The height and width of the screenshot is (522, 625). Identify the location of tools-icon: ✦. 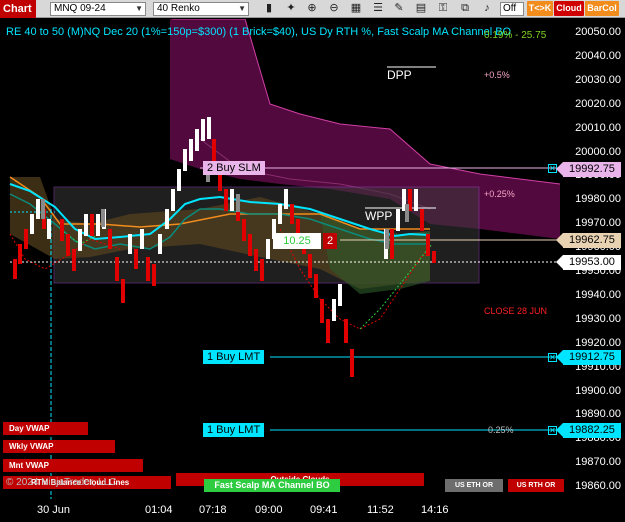
(291, 8).